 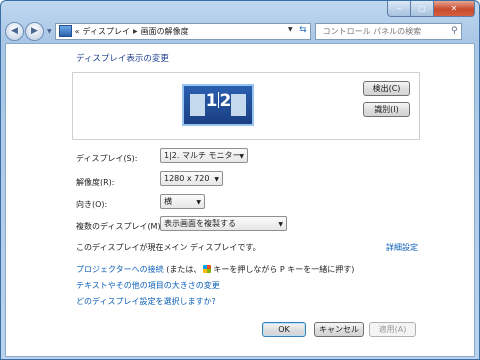 What do you see at coordinates (225, 101) in the screenshot?
I see `monitor-number-2: 2` at bounding box center [225, 101].